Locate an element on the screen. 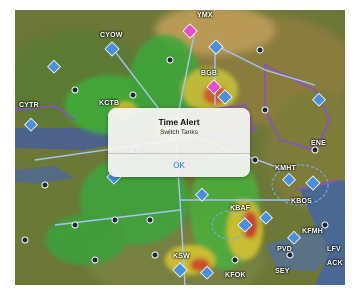 The height and width of the screenshot is (290, 360). waypoint-label: YMX is located at coordinates (205, 15).